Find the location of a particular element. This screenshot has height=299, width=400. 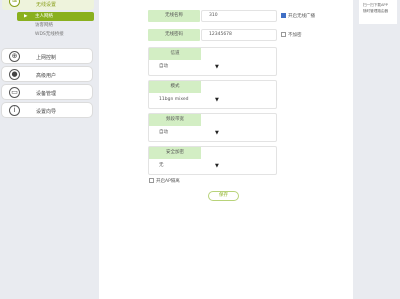

bandwidth-section: 频段带宽 自动 ▼ is located at coordinates (212, 127).